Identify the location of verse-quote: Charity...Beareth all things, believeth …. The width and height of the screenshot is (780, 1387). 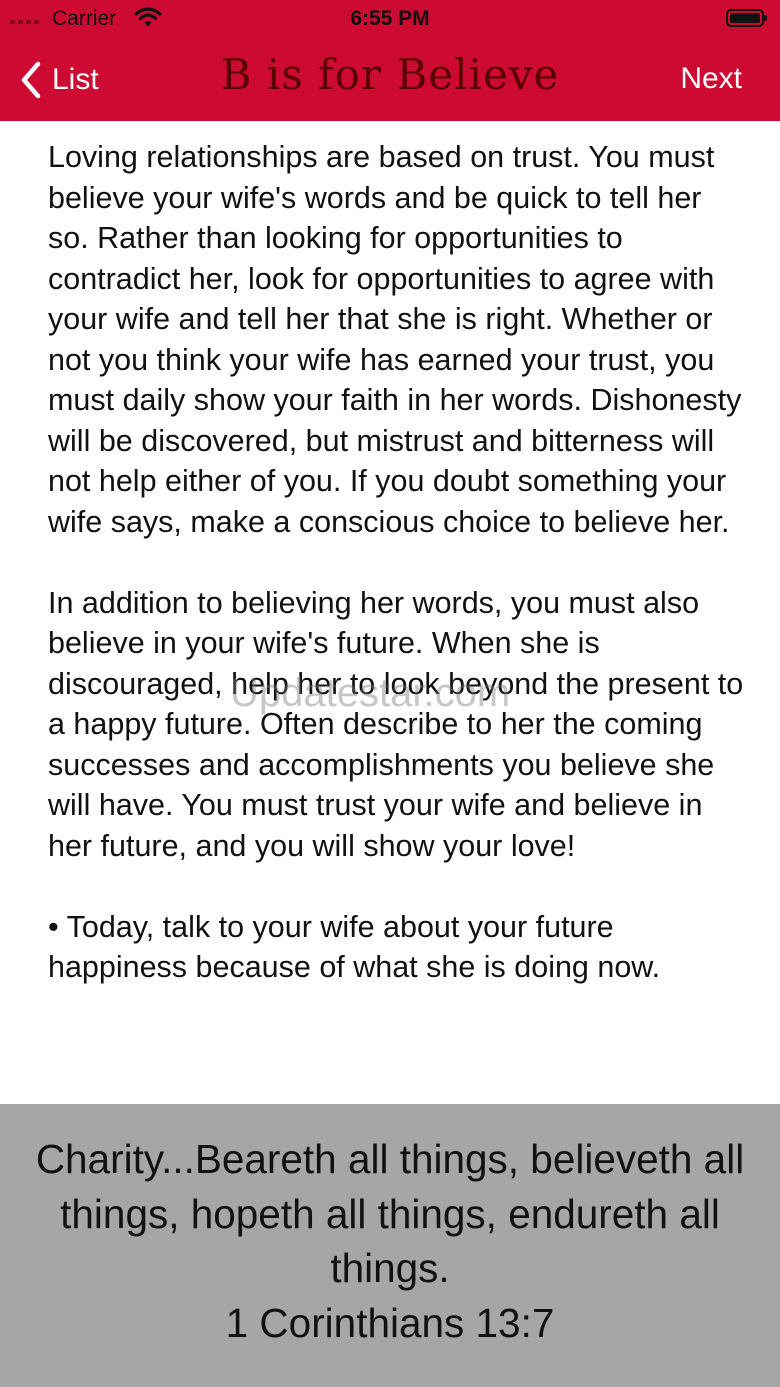
(390, 1213).